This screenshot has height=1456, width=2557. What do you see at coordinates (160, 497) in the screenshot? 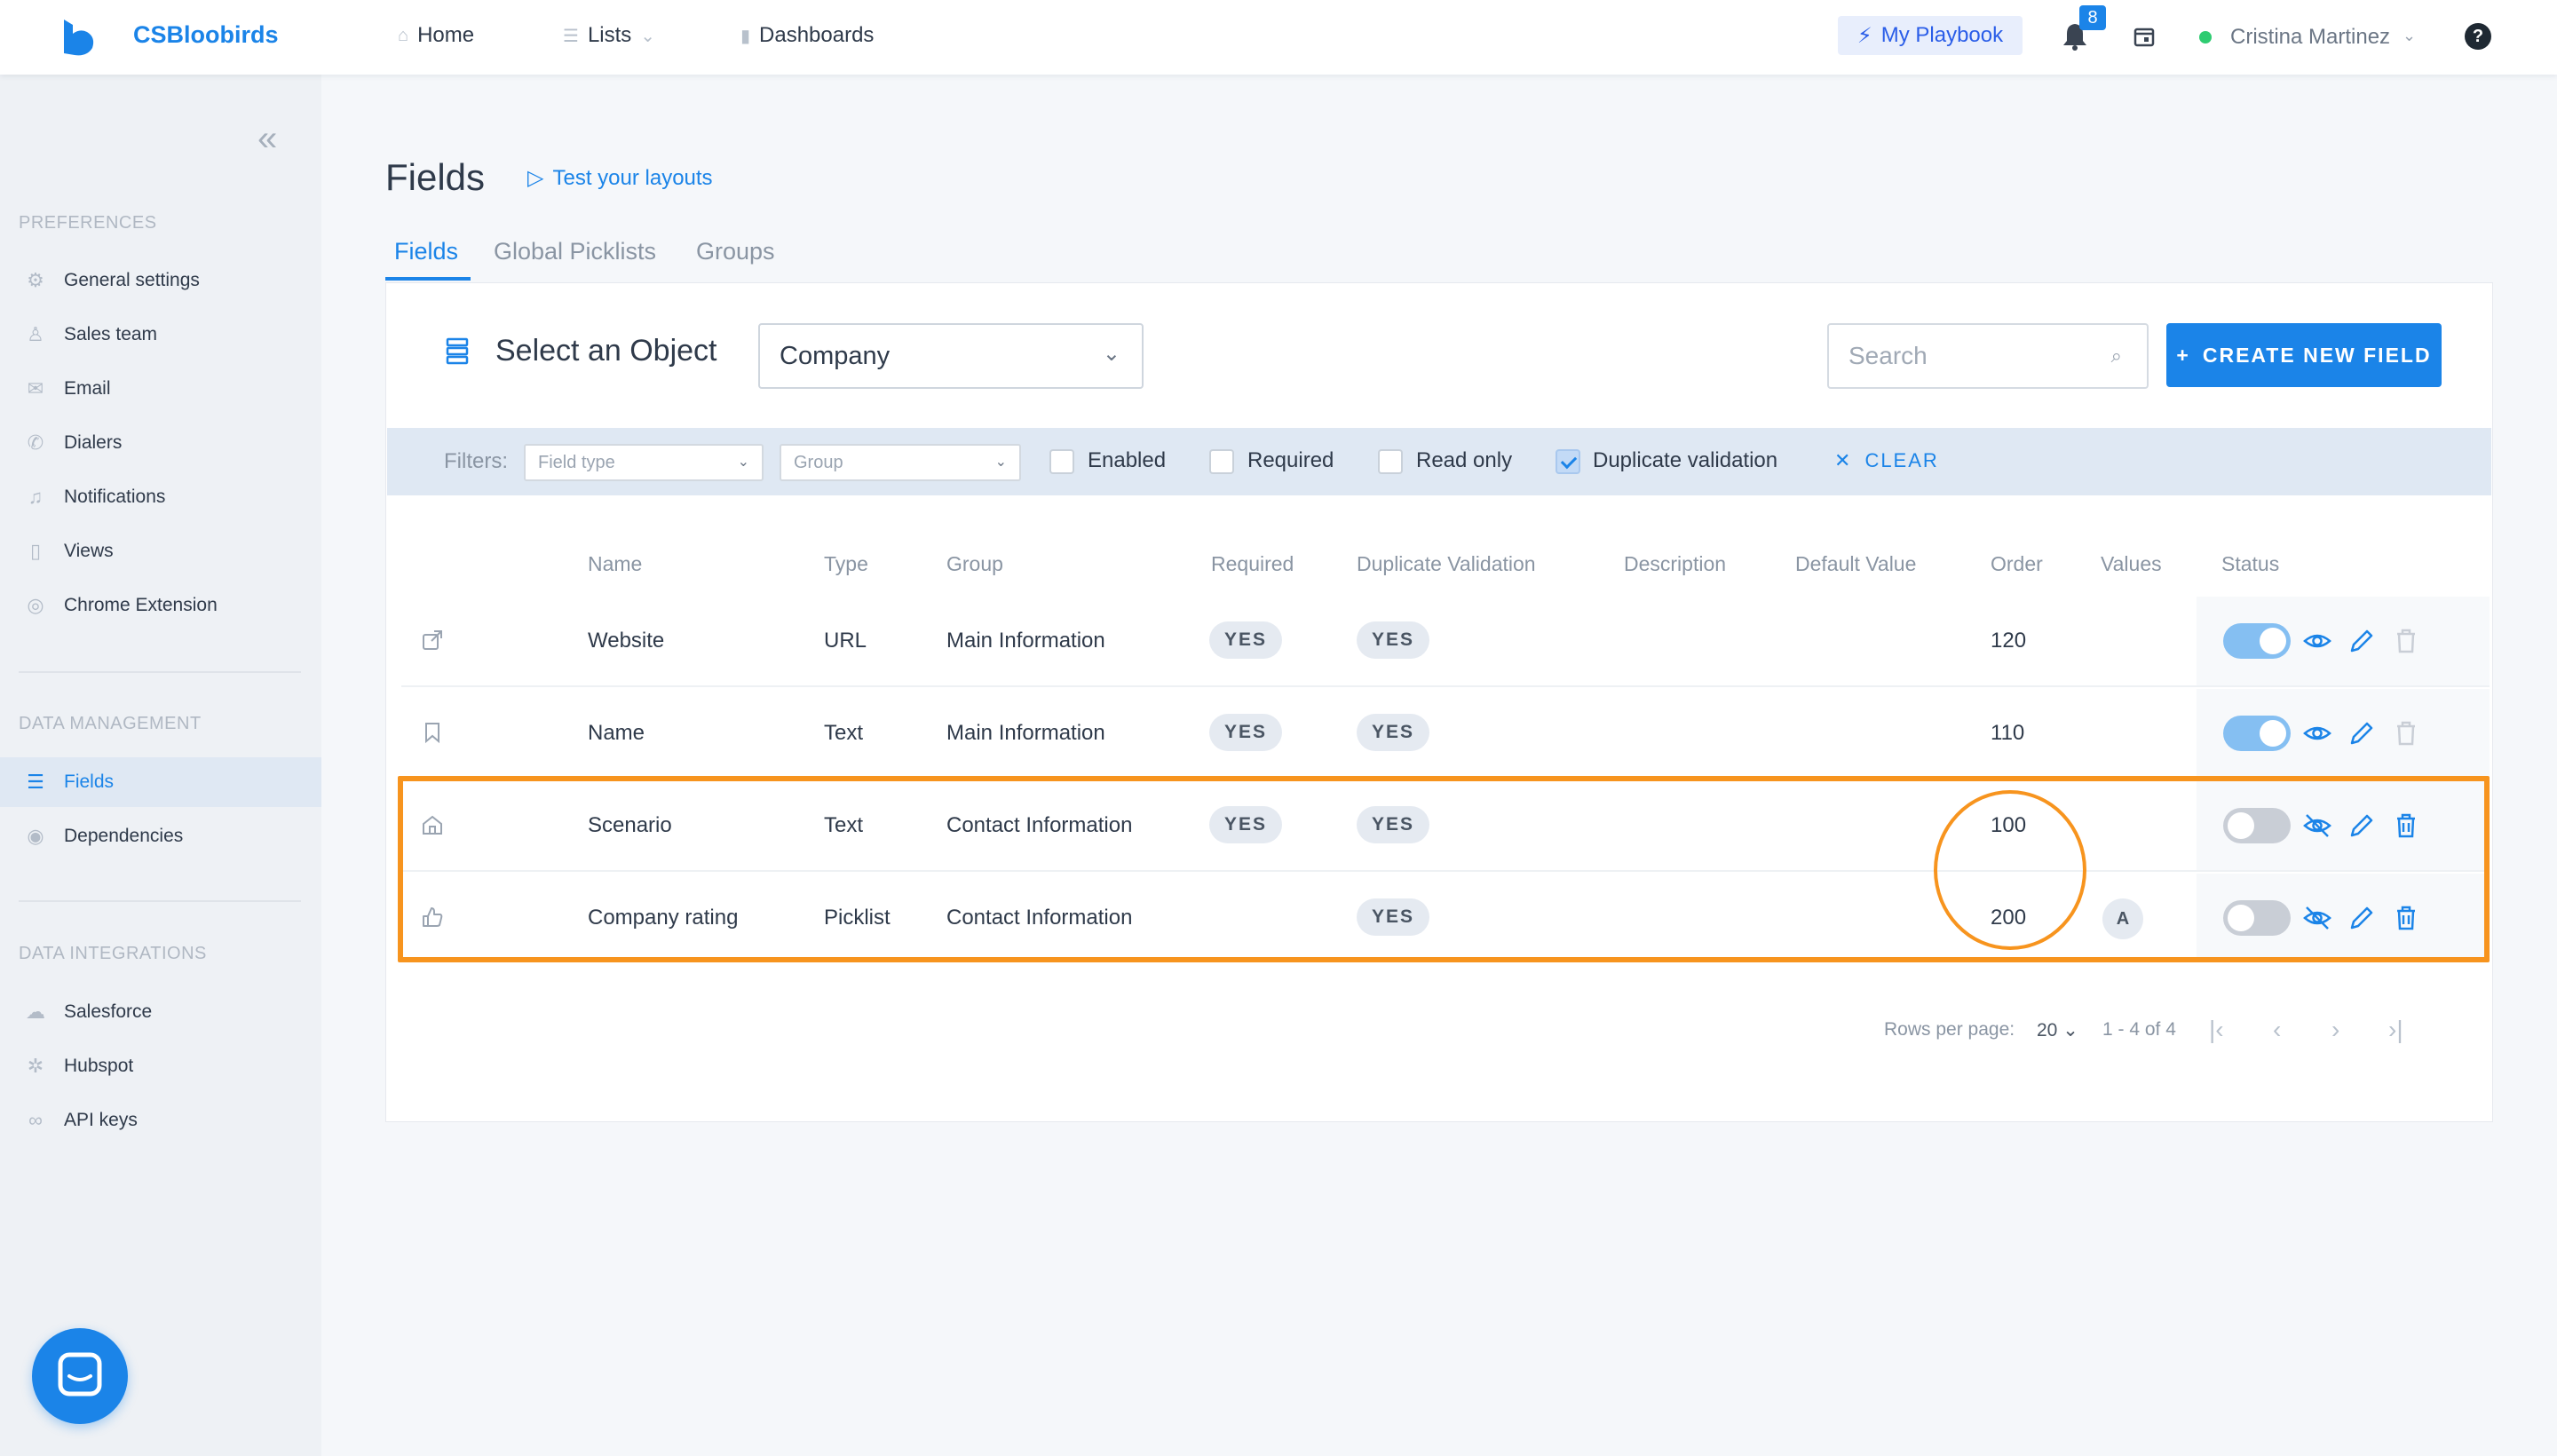
I see `sidebar-item-notifications: ♫ Notifications` at bounding box center [160, 497].